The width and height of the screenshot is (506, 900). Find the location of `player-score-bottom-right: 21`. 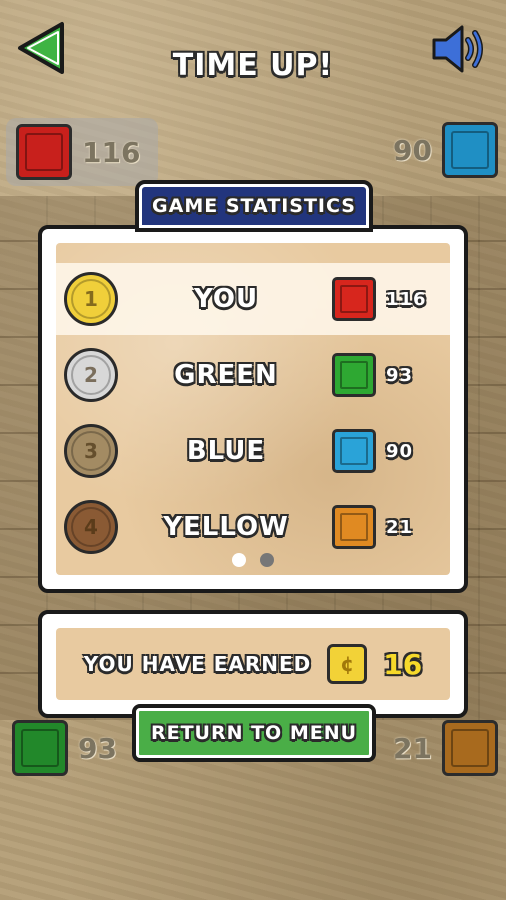

player-score-bottom-right: 21 is located at coordinates (445, 748).